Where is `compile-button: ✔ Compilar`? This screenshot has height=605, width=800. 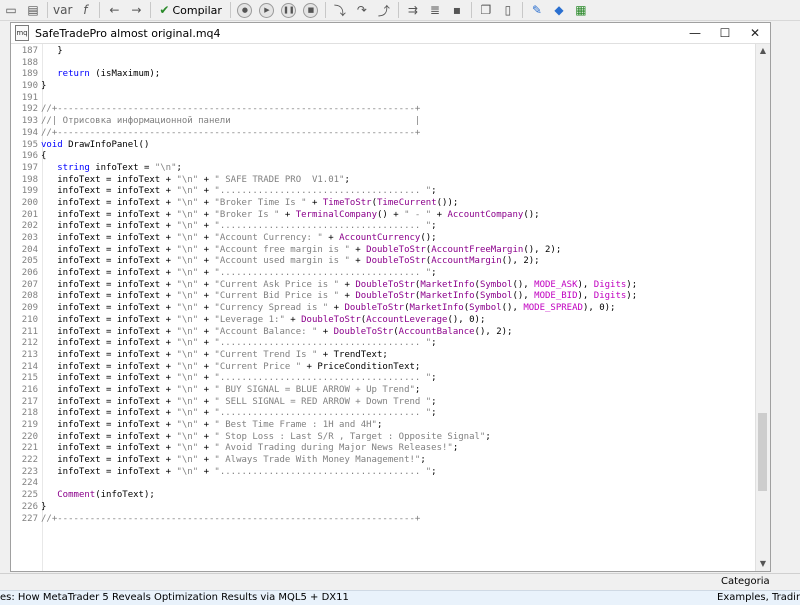
compile-button: ✔ Compilar is located at coordinates (190, 10).